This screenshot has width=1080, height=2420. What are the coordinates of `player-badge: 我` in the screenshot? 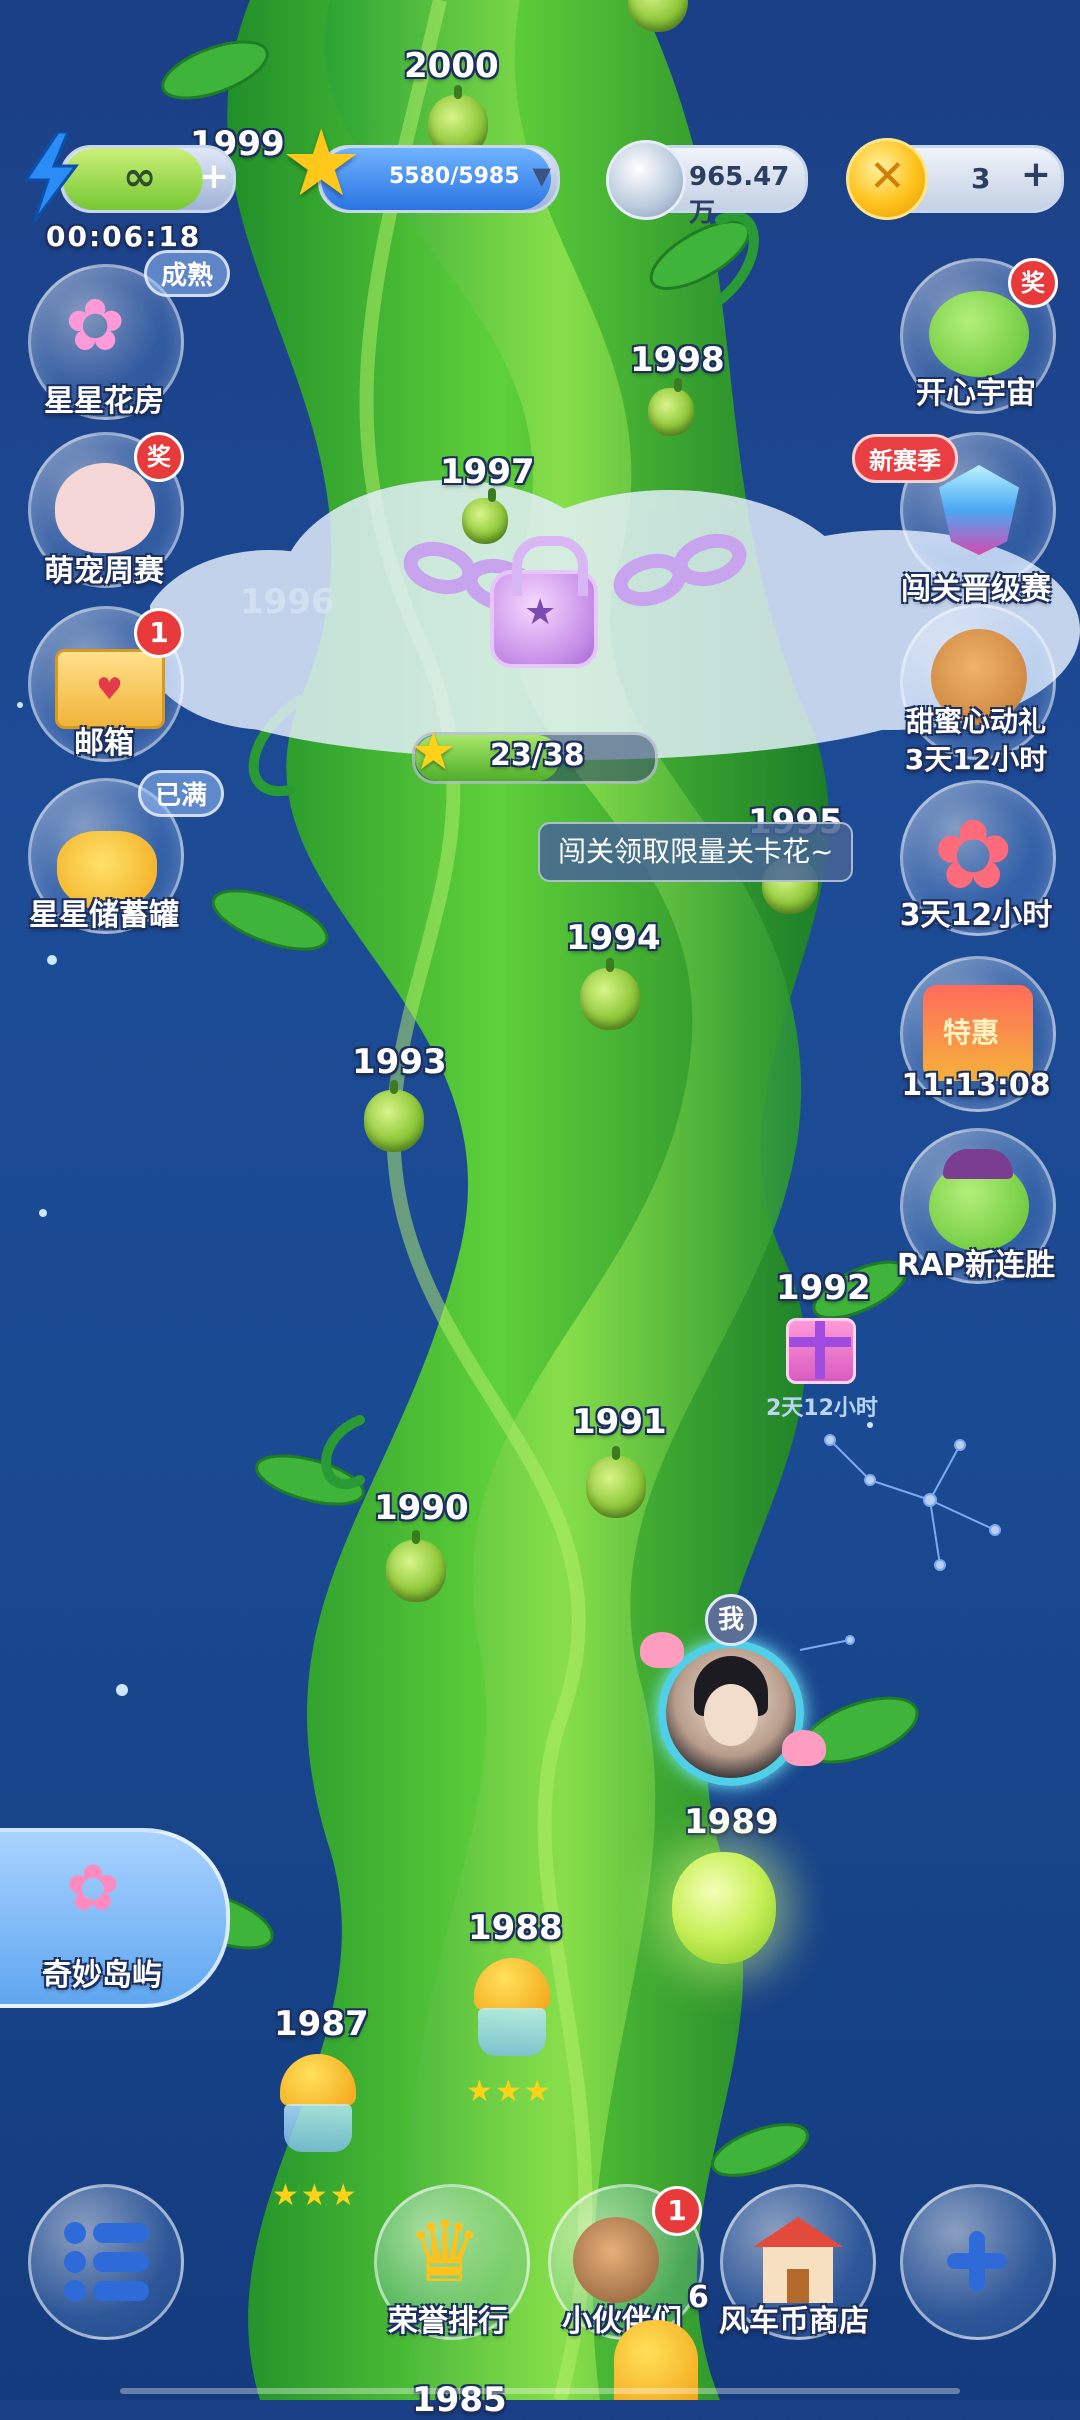 It's located at (731, 1620).